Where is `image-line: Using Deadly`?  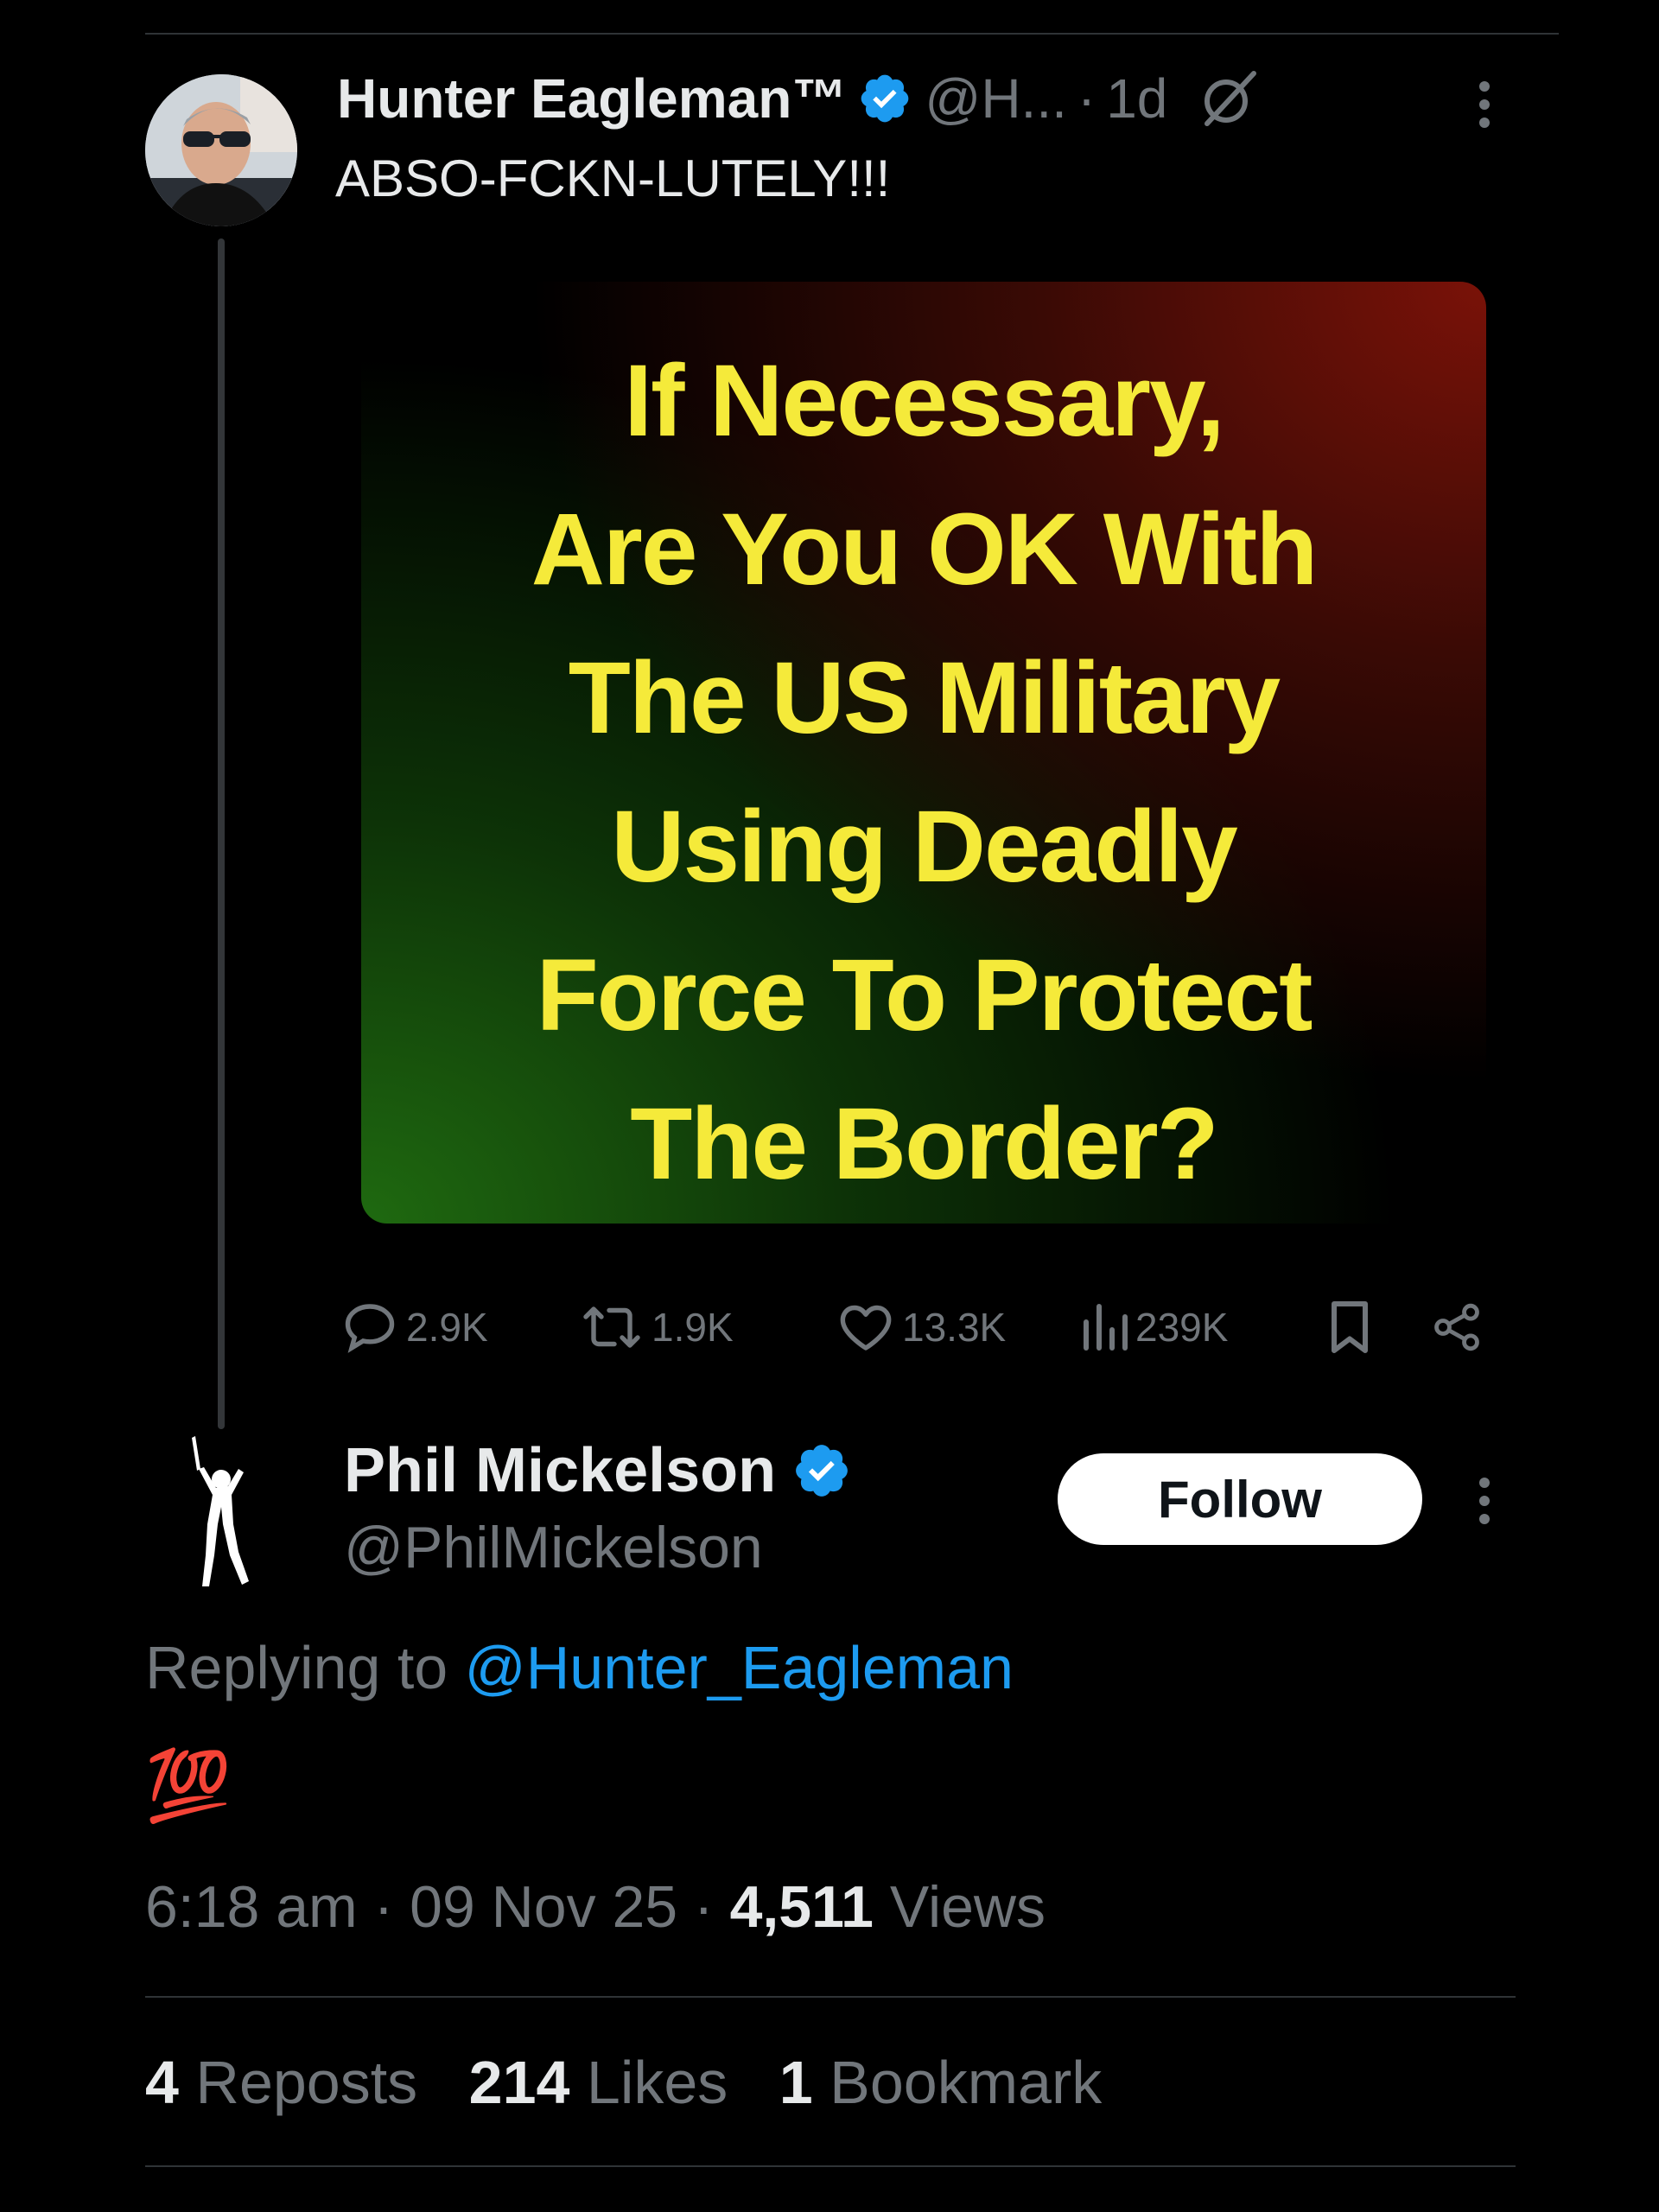
image-line: Using Deadly is located at coordinates (924, 847).